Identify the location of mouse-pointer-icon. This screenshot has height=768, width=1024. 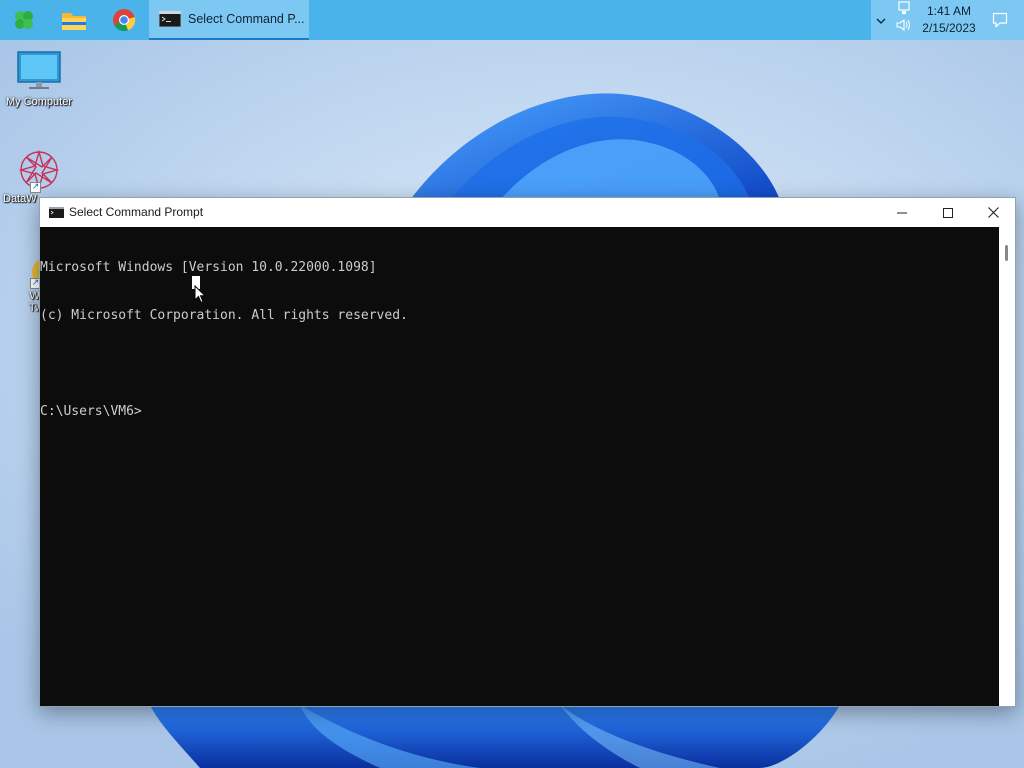
(200, 294).